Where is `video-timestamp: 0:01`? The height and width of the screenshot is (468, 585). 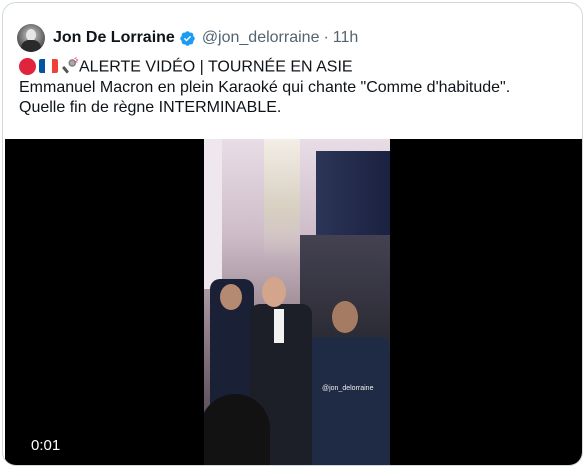 video-timestamp: 0:01 is located at coordinates (46, 445).